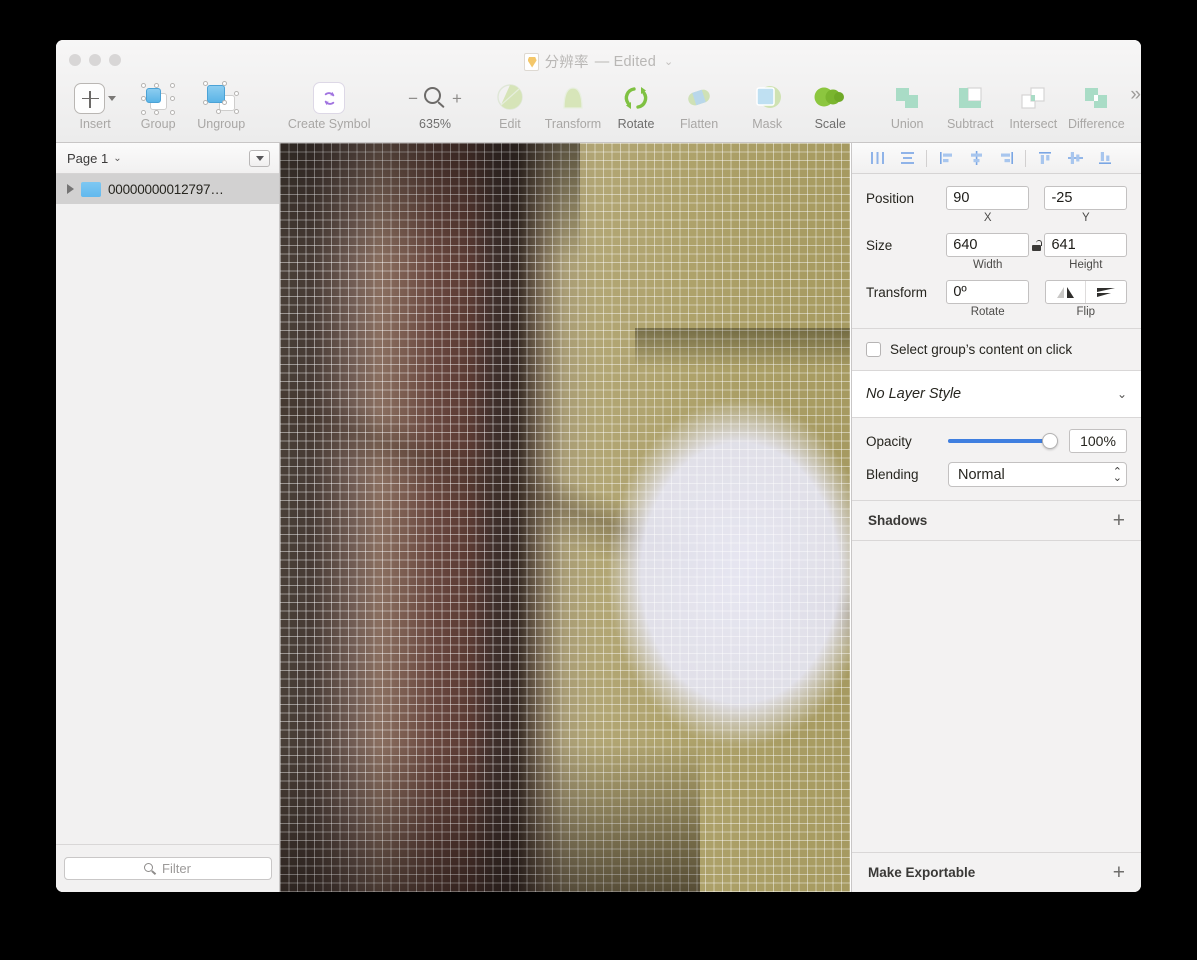  I want to click on toolbar-intersect: Intersect, so click(1033, 103).